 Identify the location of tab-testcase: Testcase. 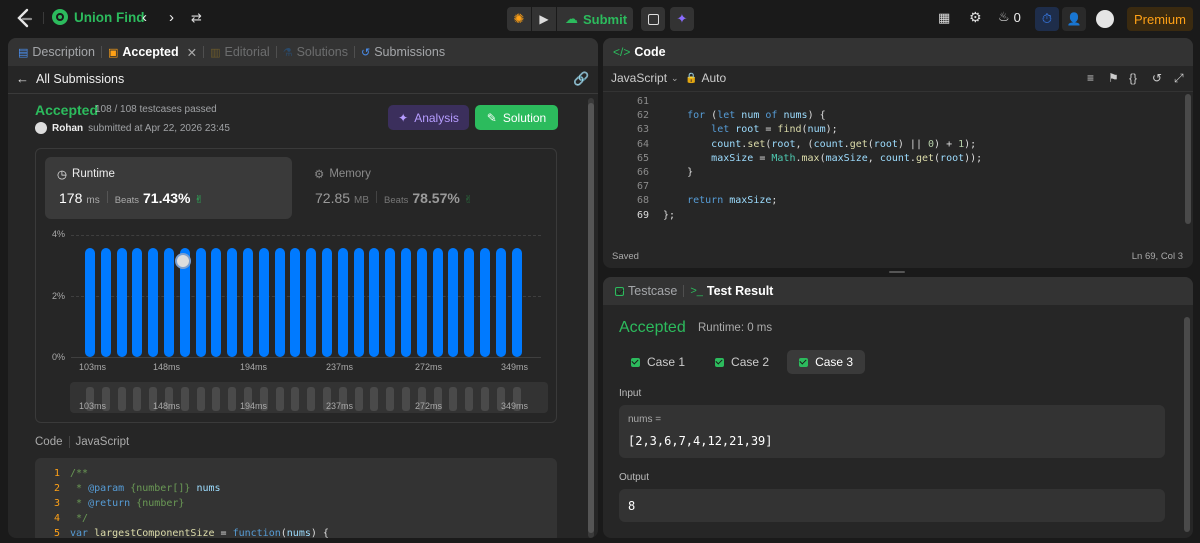
(646, 291).